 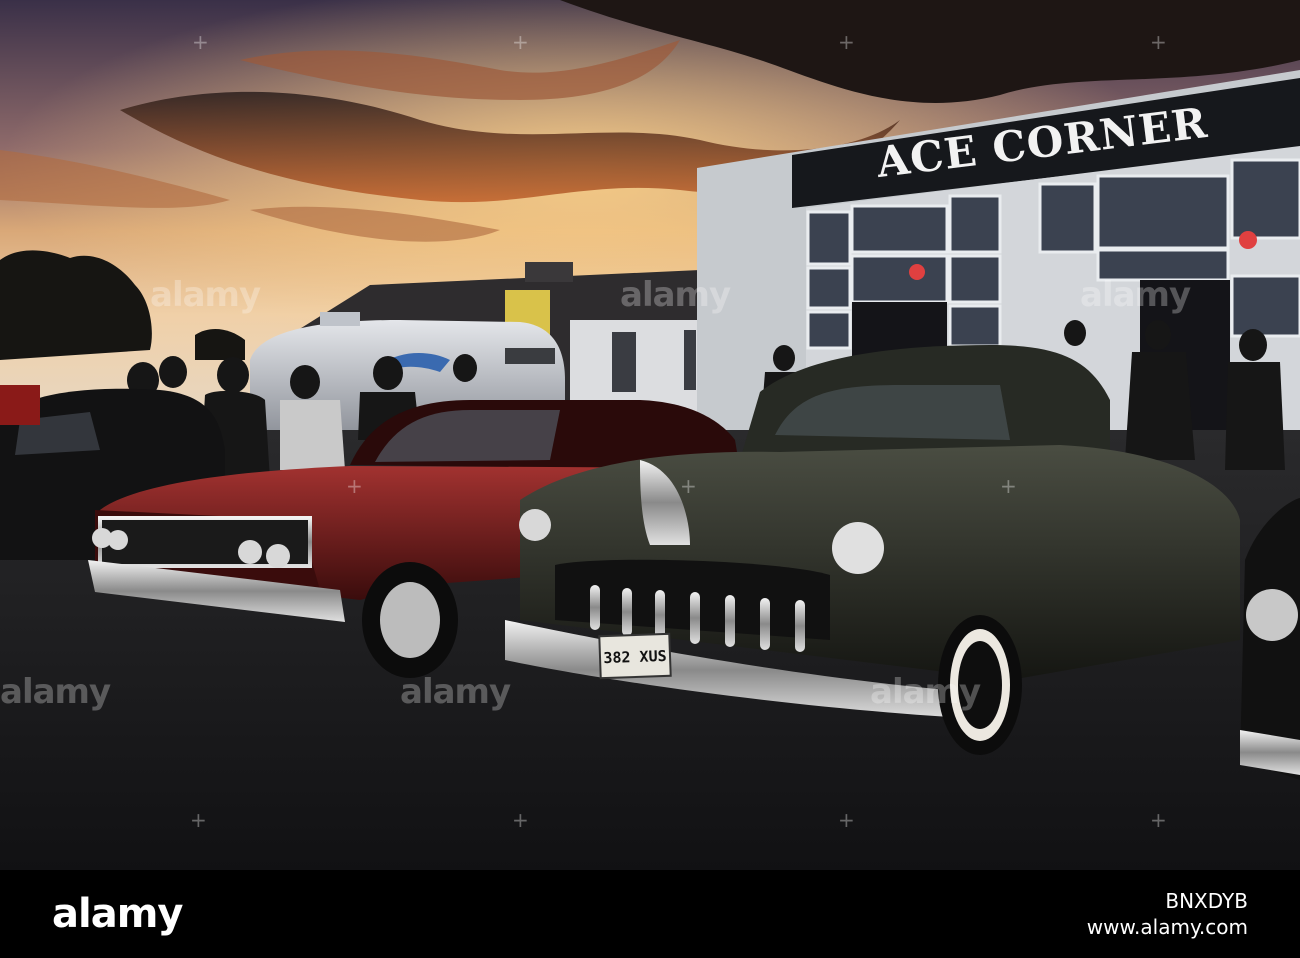 I want to click on image-id: BNXDYB, so click(x=1206, y=901).